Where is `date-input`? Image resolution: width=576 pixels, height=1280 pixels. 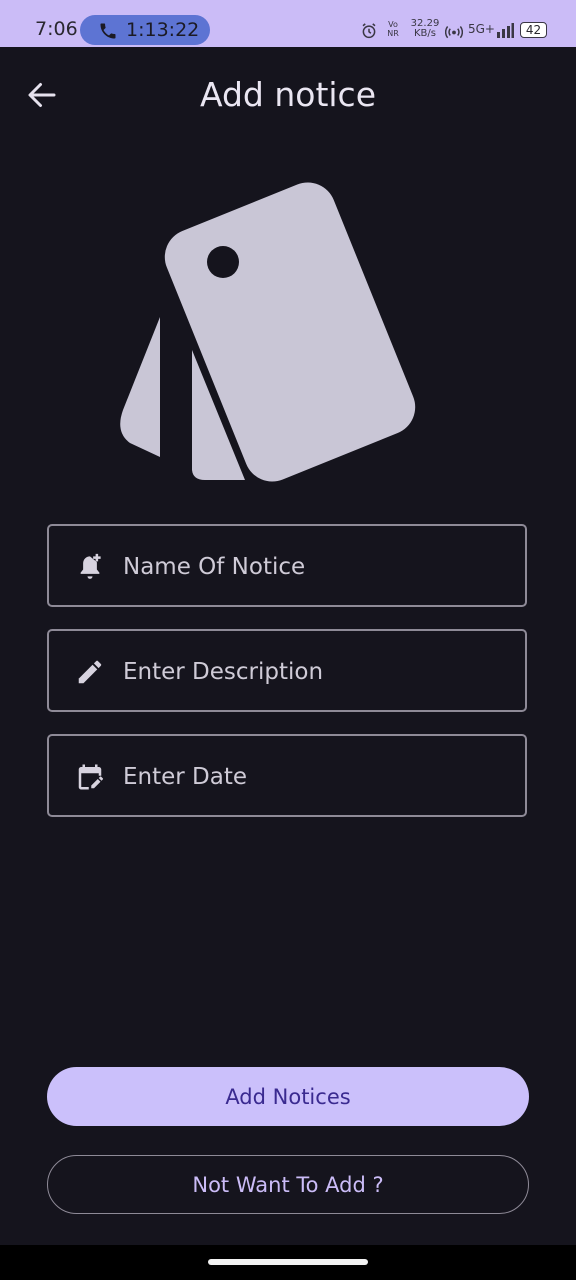
date-input is located at coordinates (318, 776).